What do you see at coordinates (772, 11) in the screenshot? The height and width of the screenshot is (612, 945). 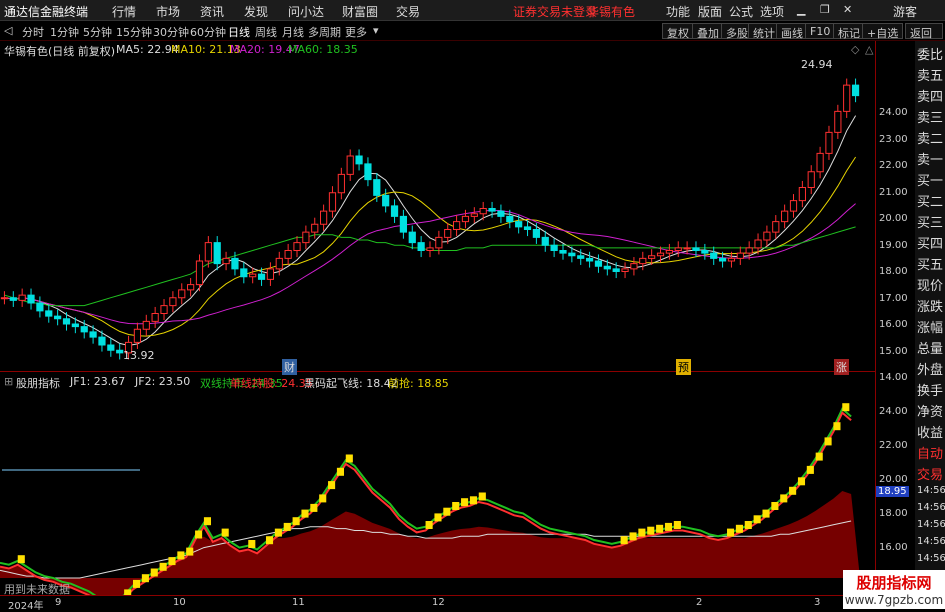 I see `menu-item-options: 选项` at bounding box center [772, 11].